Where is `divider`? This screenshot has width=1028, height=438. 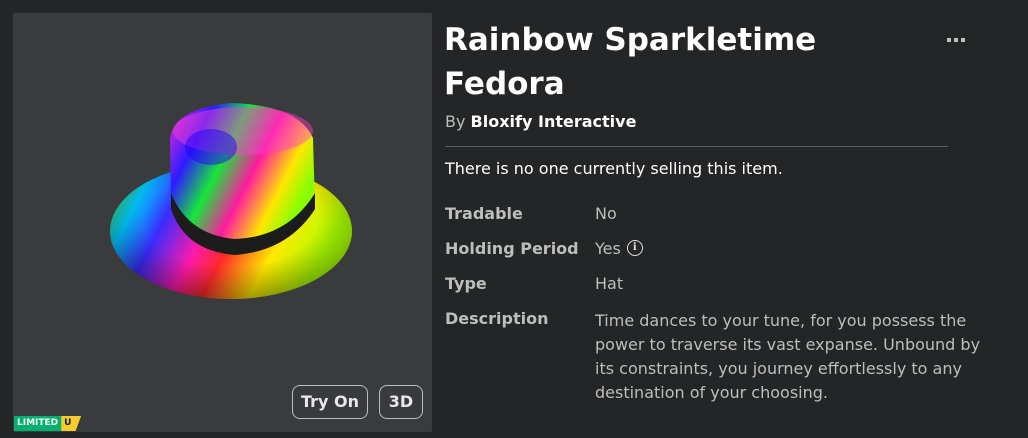 divider is located at coordinates (696, 146).